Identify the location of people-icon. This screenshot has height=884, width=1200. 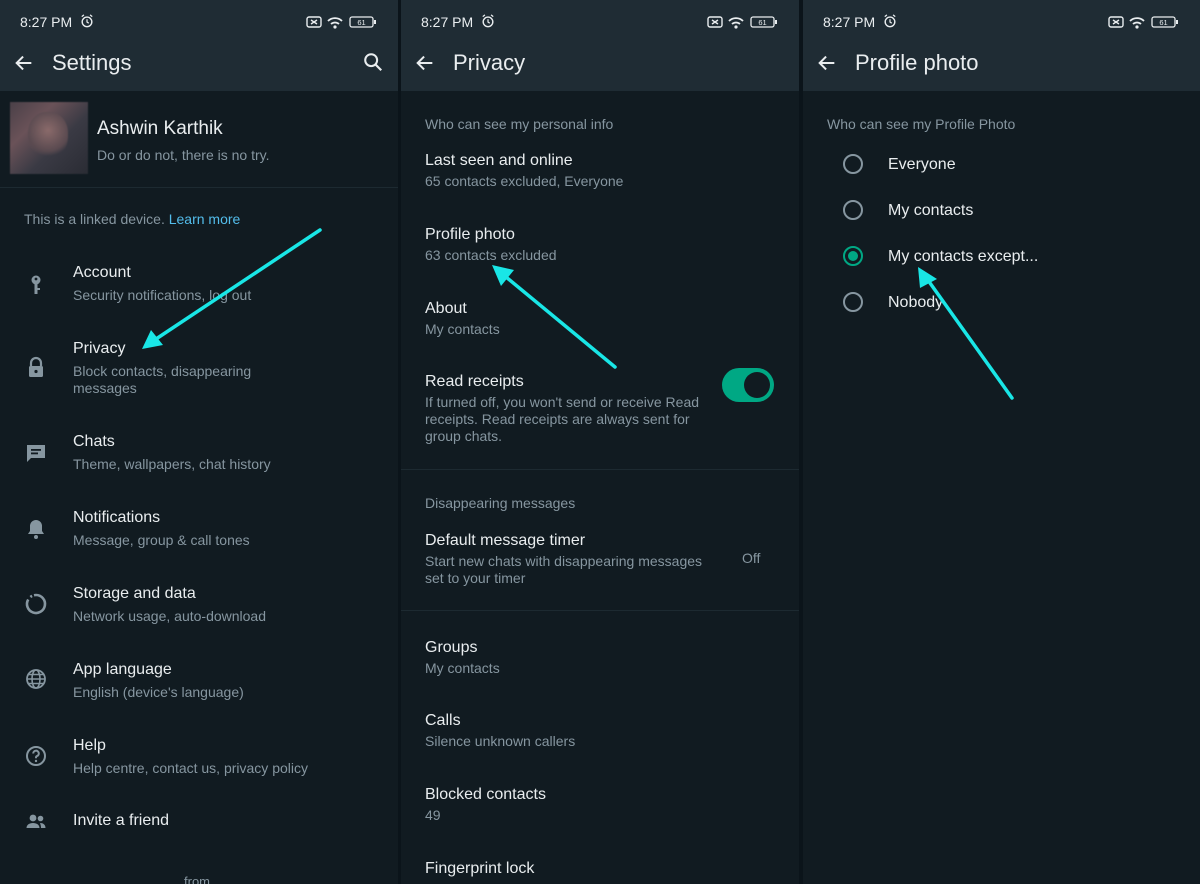
(36, 821).